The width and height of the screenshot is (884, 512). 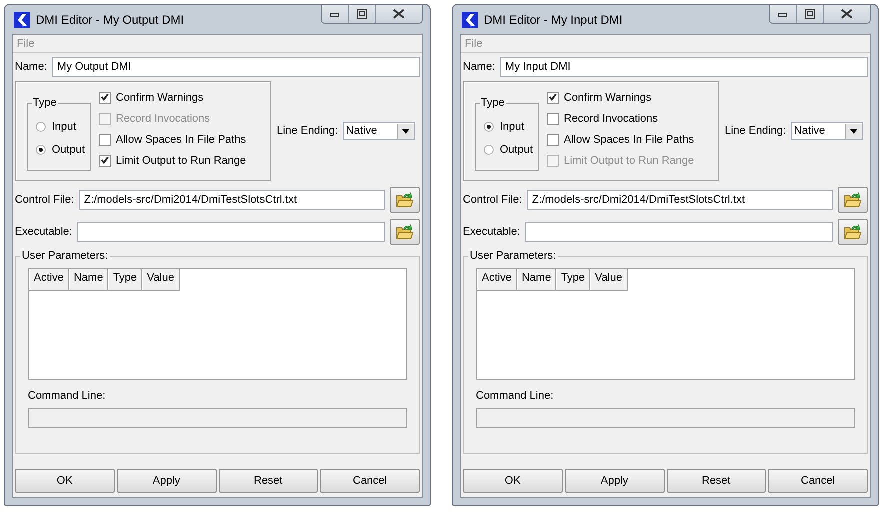 What do you see at coordinates (236, 67) in the screenshot?
I see `name-field: My Output DMI` at bounding box center [236, 67].